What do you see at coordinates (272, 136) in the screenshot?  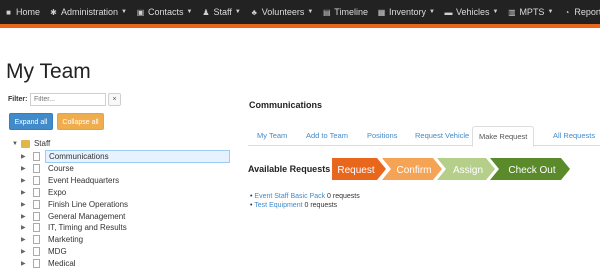 I see `tab-my-team: My Team` at bounding box center [272, 136].